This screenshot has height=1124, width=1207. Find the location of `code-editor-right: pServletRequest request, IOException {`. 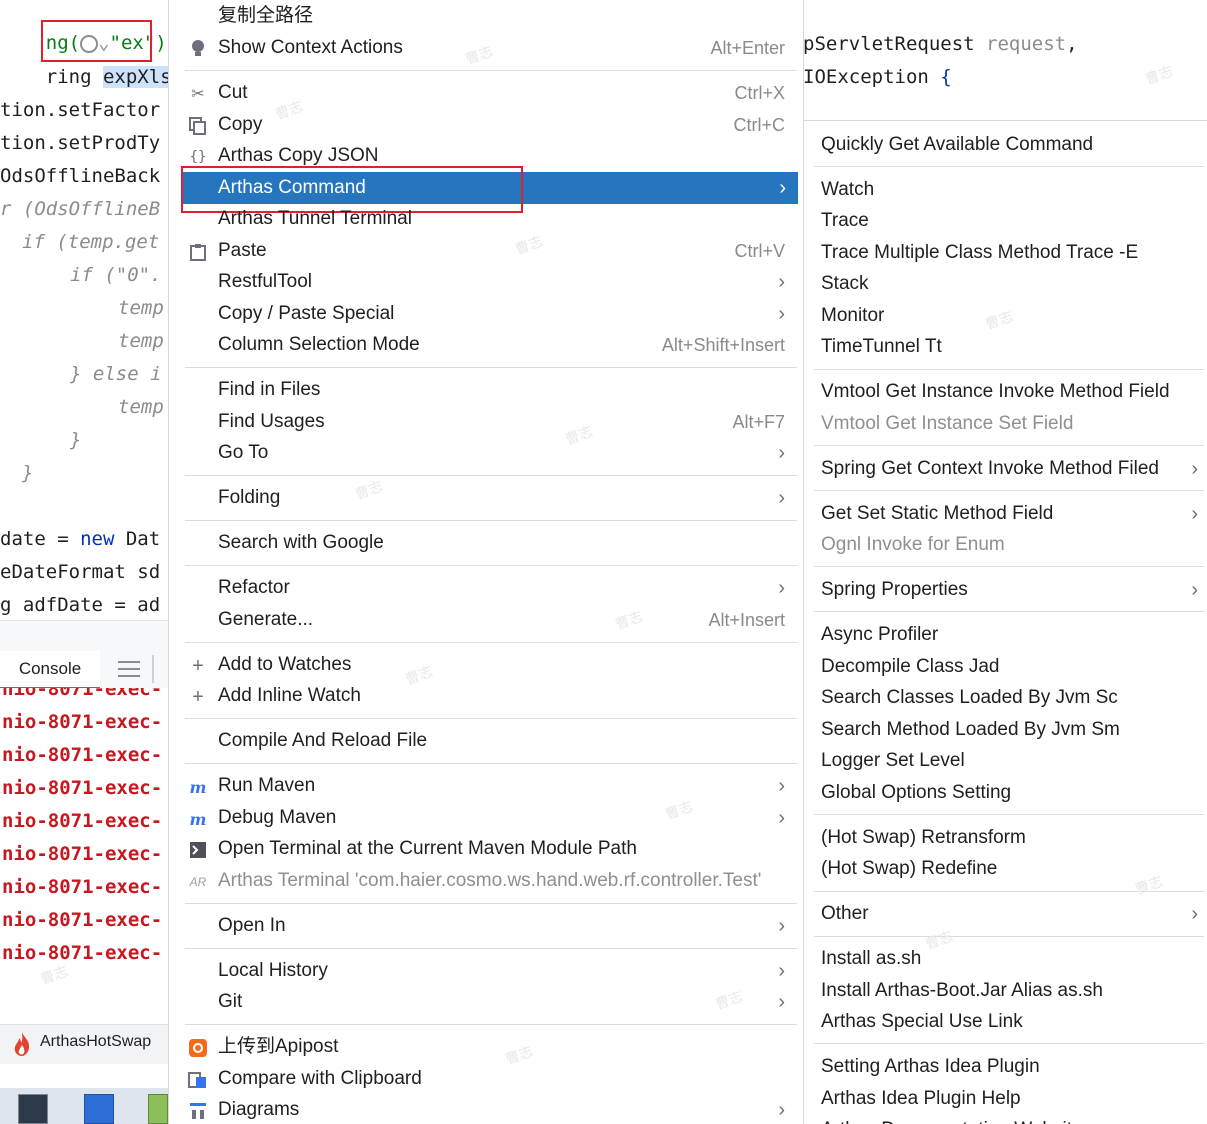

code-editor-right: pServletRequest request, IOException { is located at coordinates (1005, 60).